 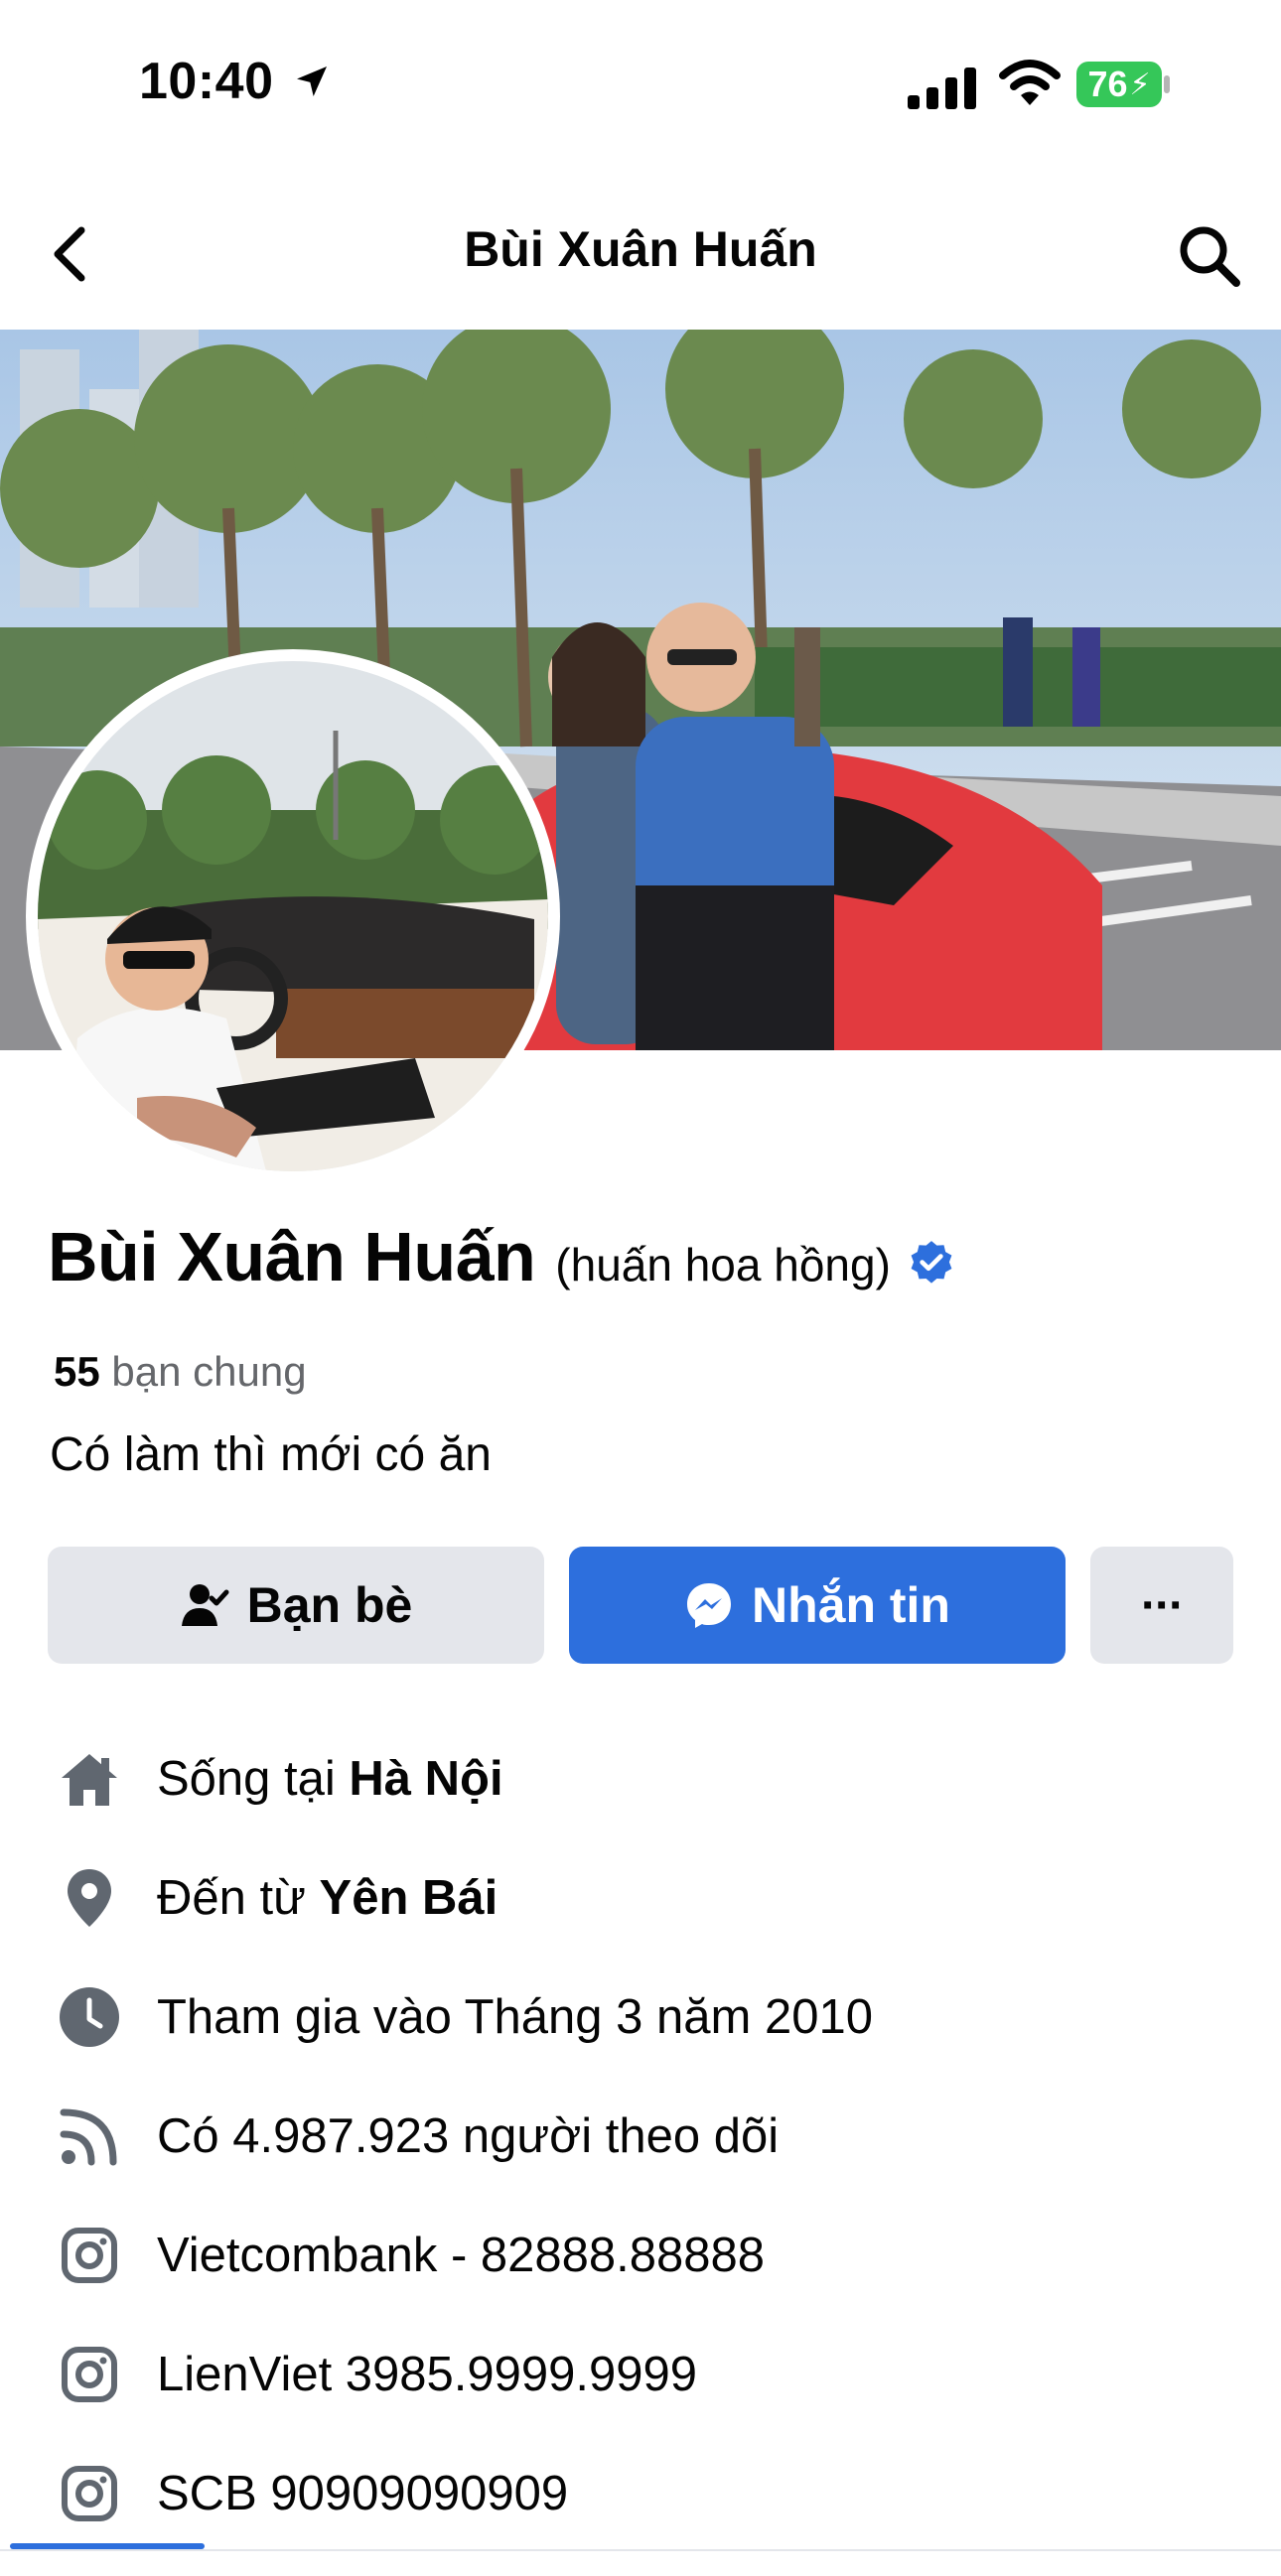 I want to click on link-1-text: Vietcombank - 82888.88888, so click(x=461, y=2255).